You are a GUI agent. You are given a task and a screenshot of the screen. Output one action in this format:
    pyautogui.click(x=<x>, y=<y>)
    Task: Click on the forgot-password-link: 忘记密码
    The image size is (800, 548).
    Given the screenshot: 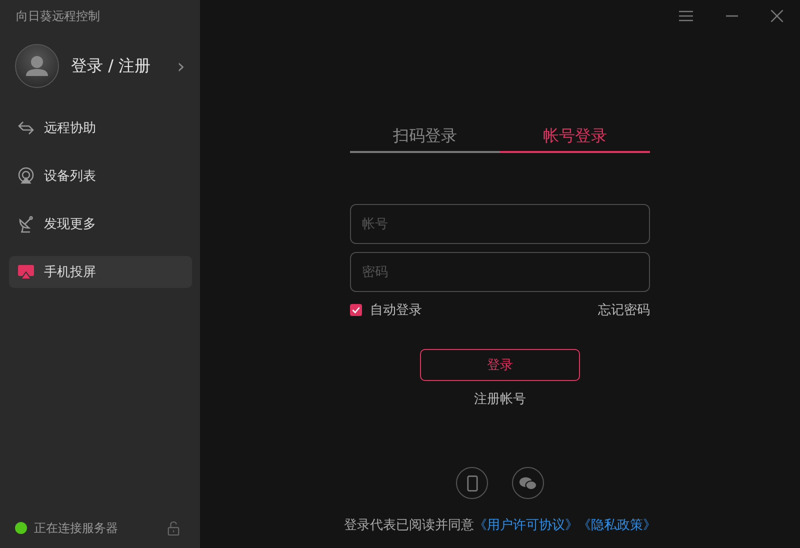 What is the action you would take?
    pyautogui.click(x=624, y=310)
    